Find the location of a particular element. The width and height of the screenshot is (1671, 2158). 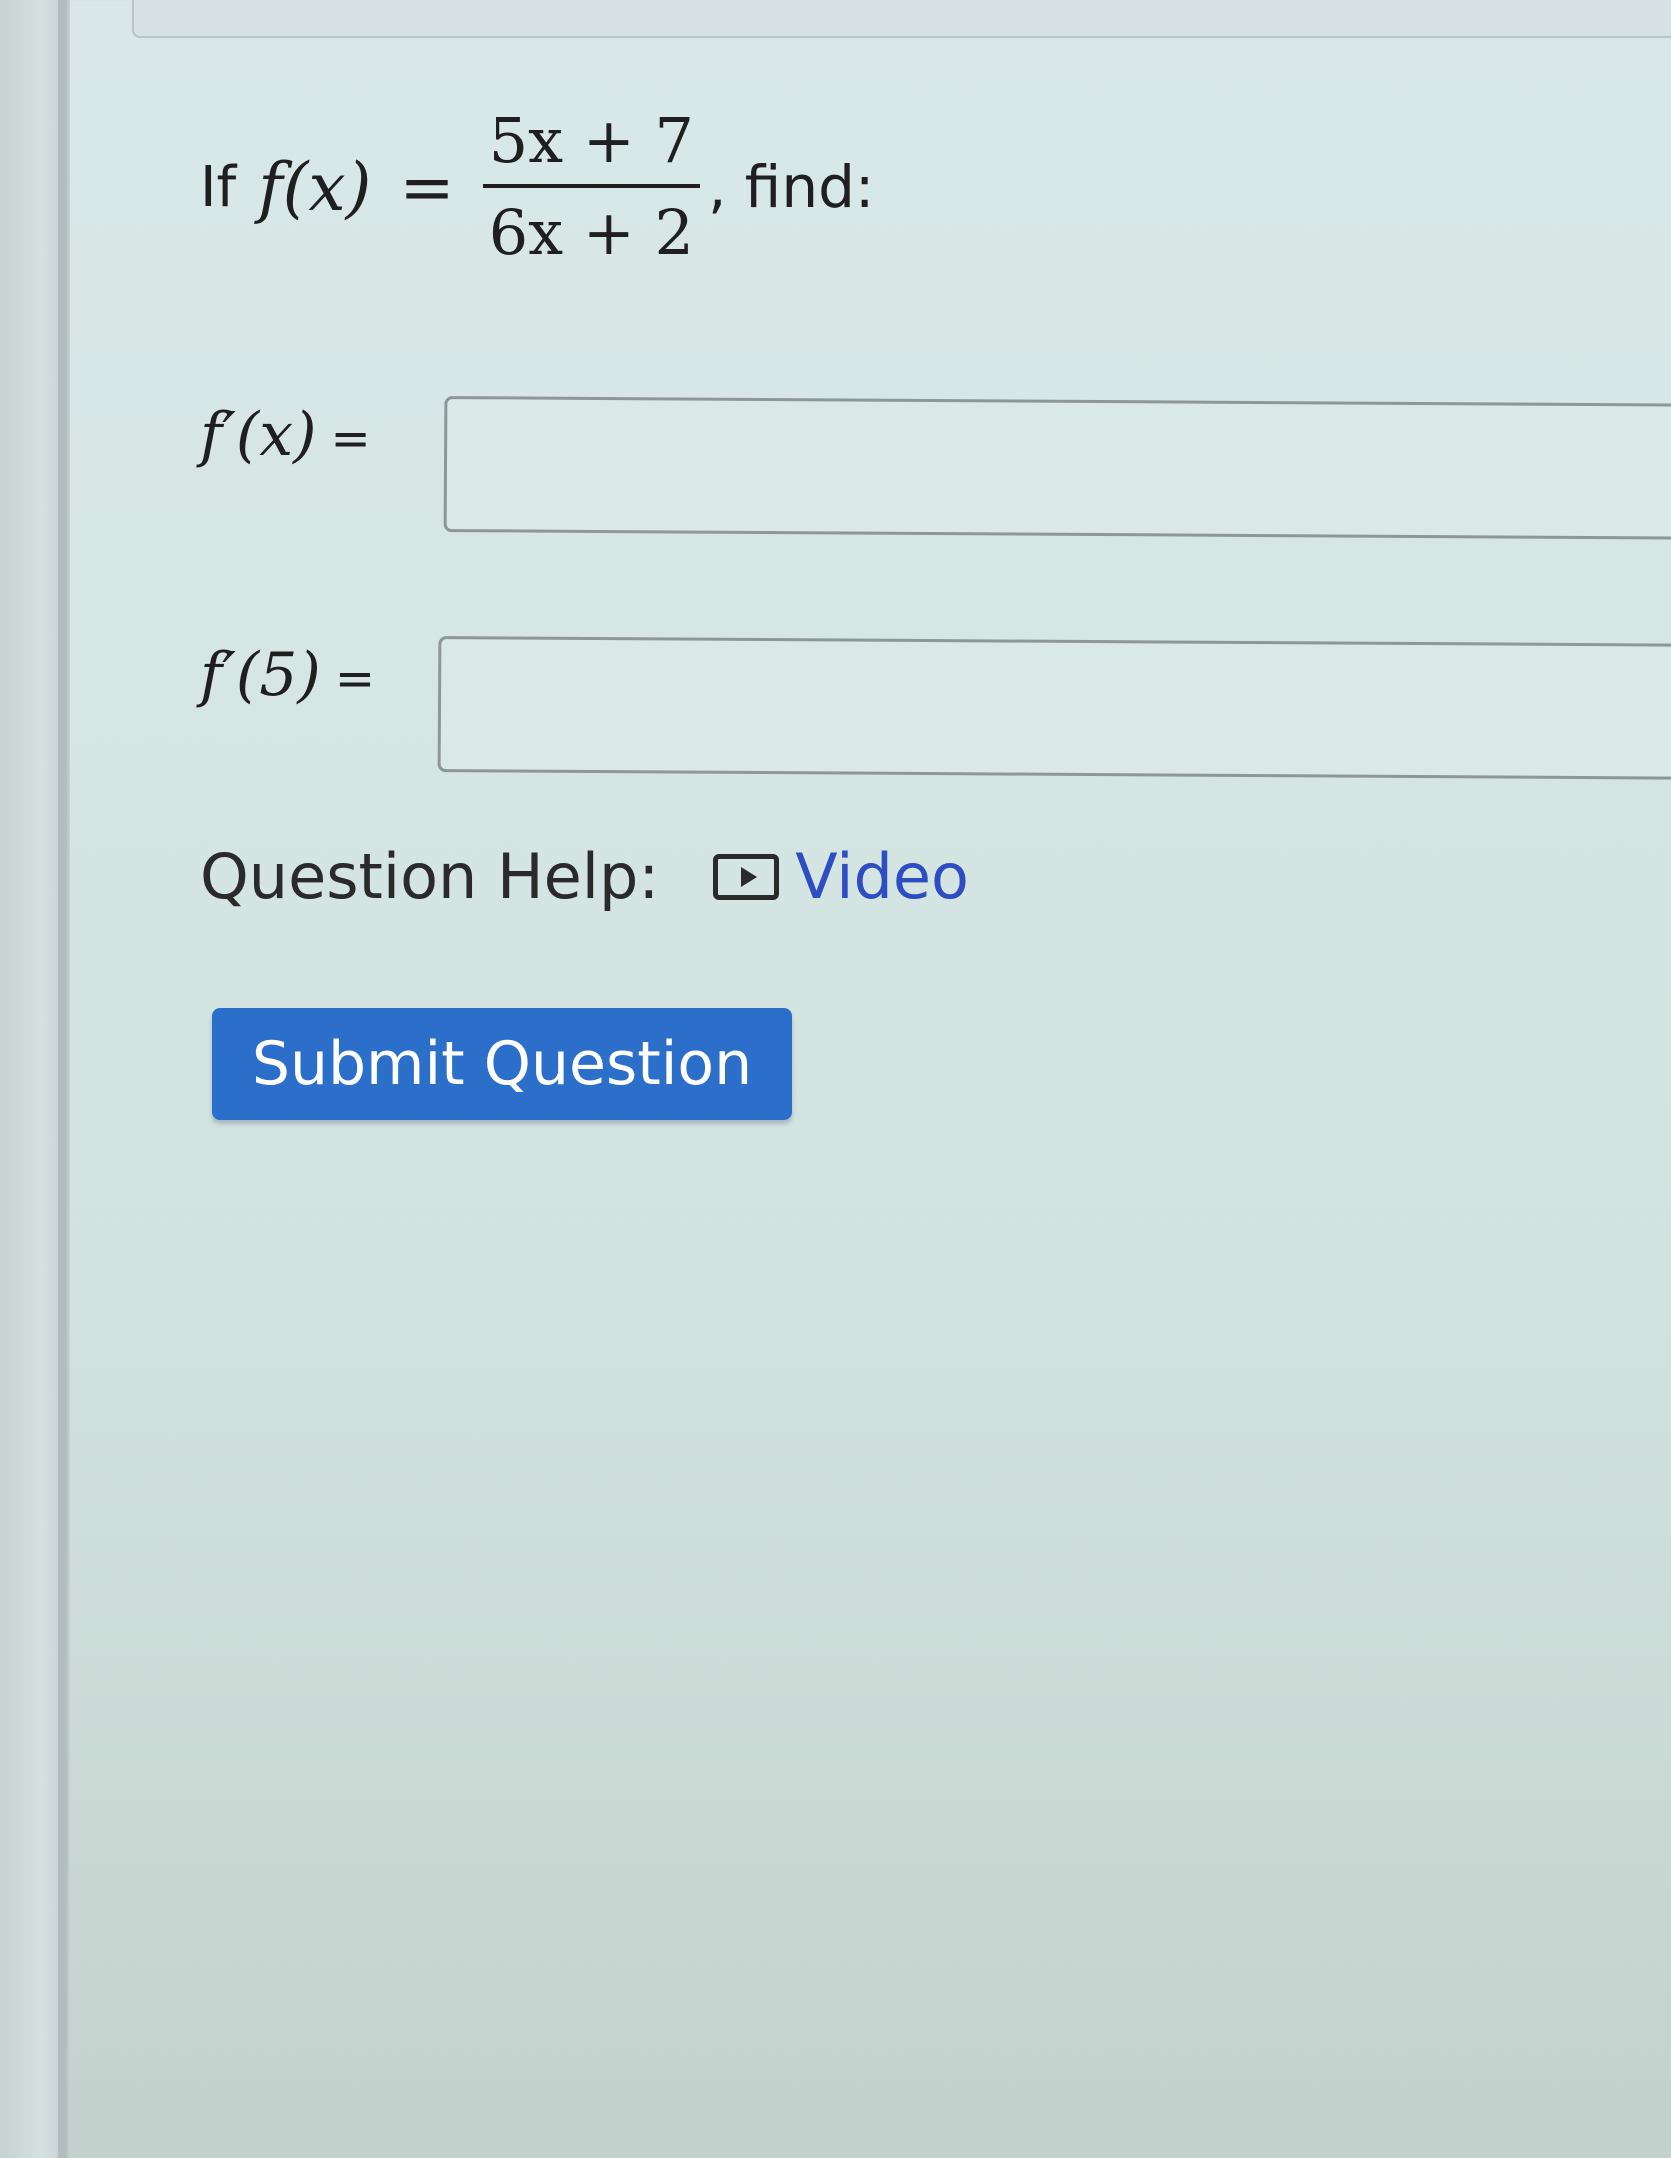

equals-sign: = is located at coordinates (427, 187).